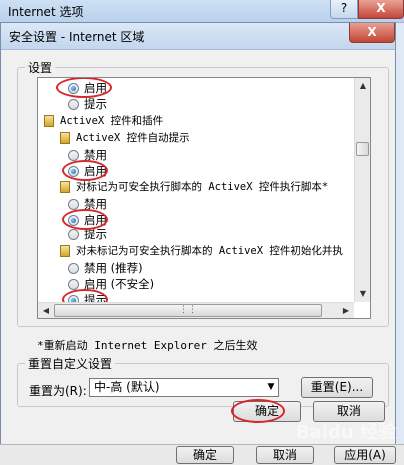  I want to click on horizontal-scrollbar: ◀ ⋮⋮ ▶, so click(196, 310).